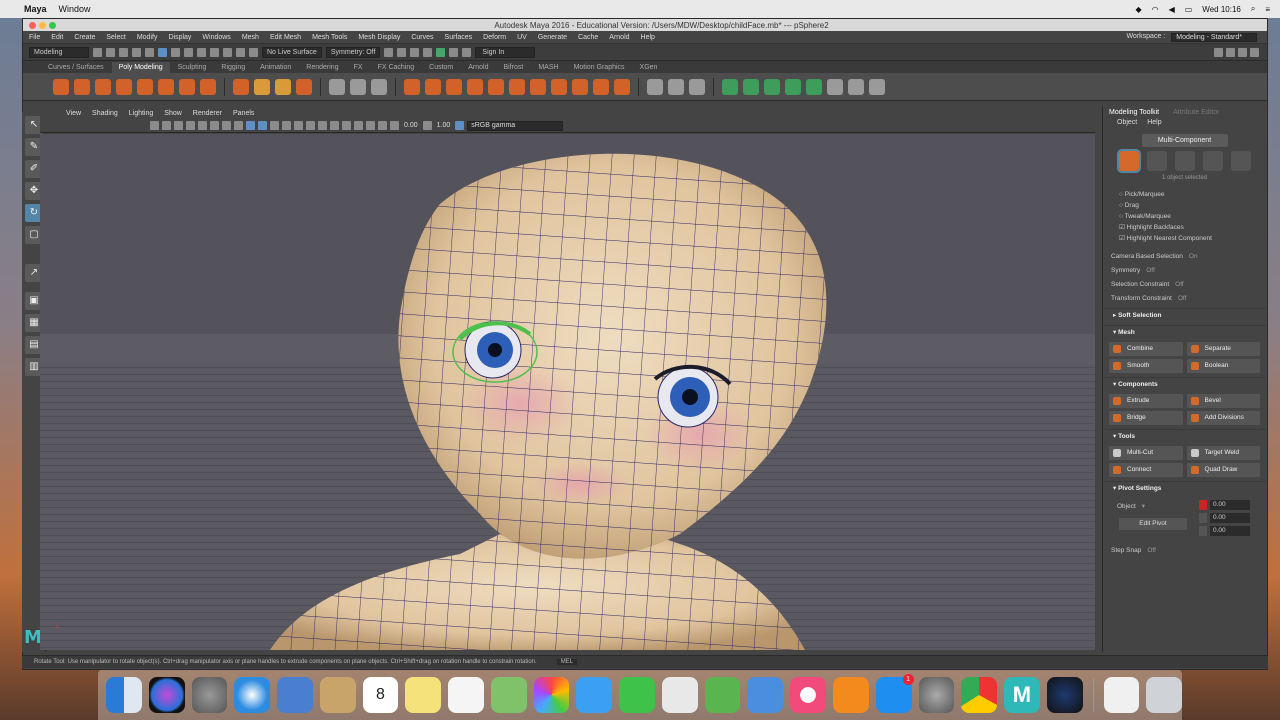 The height and width of the screenshot is (720, 1280). What do you see at coordinates (851, 695) in the screenshot?
I see `ibooks-icon` at bounding box center [851, 695].